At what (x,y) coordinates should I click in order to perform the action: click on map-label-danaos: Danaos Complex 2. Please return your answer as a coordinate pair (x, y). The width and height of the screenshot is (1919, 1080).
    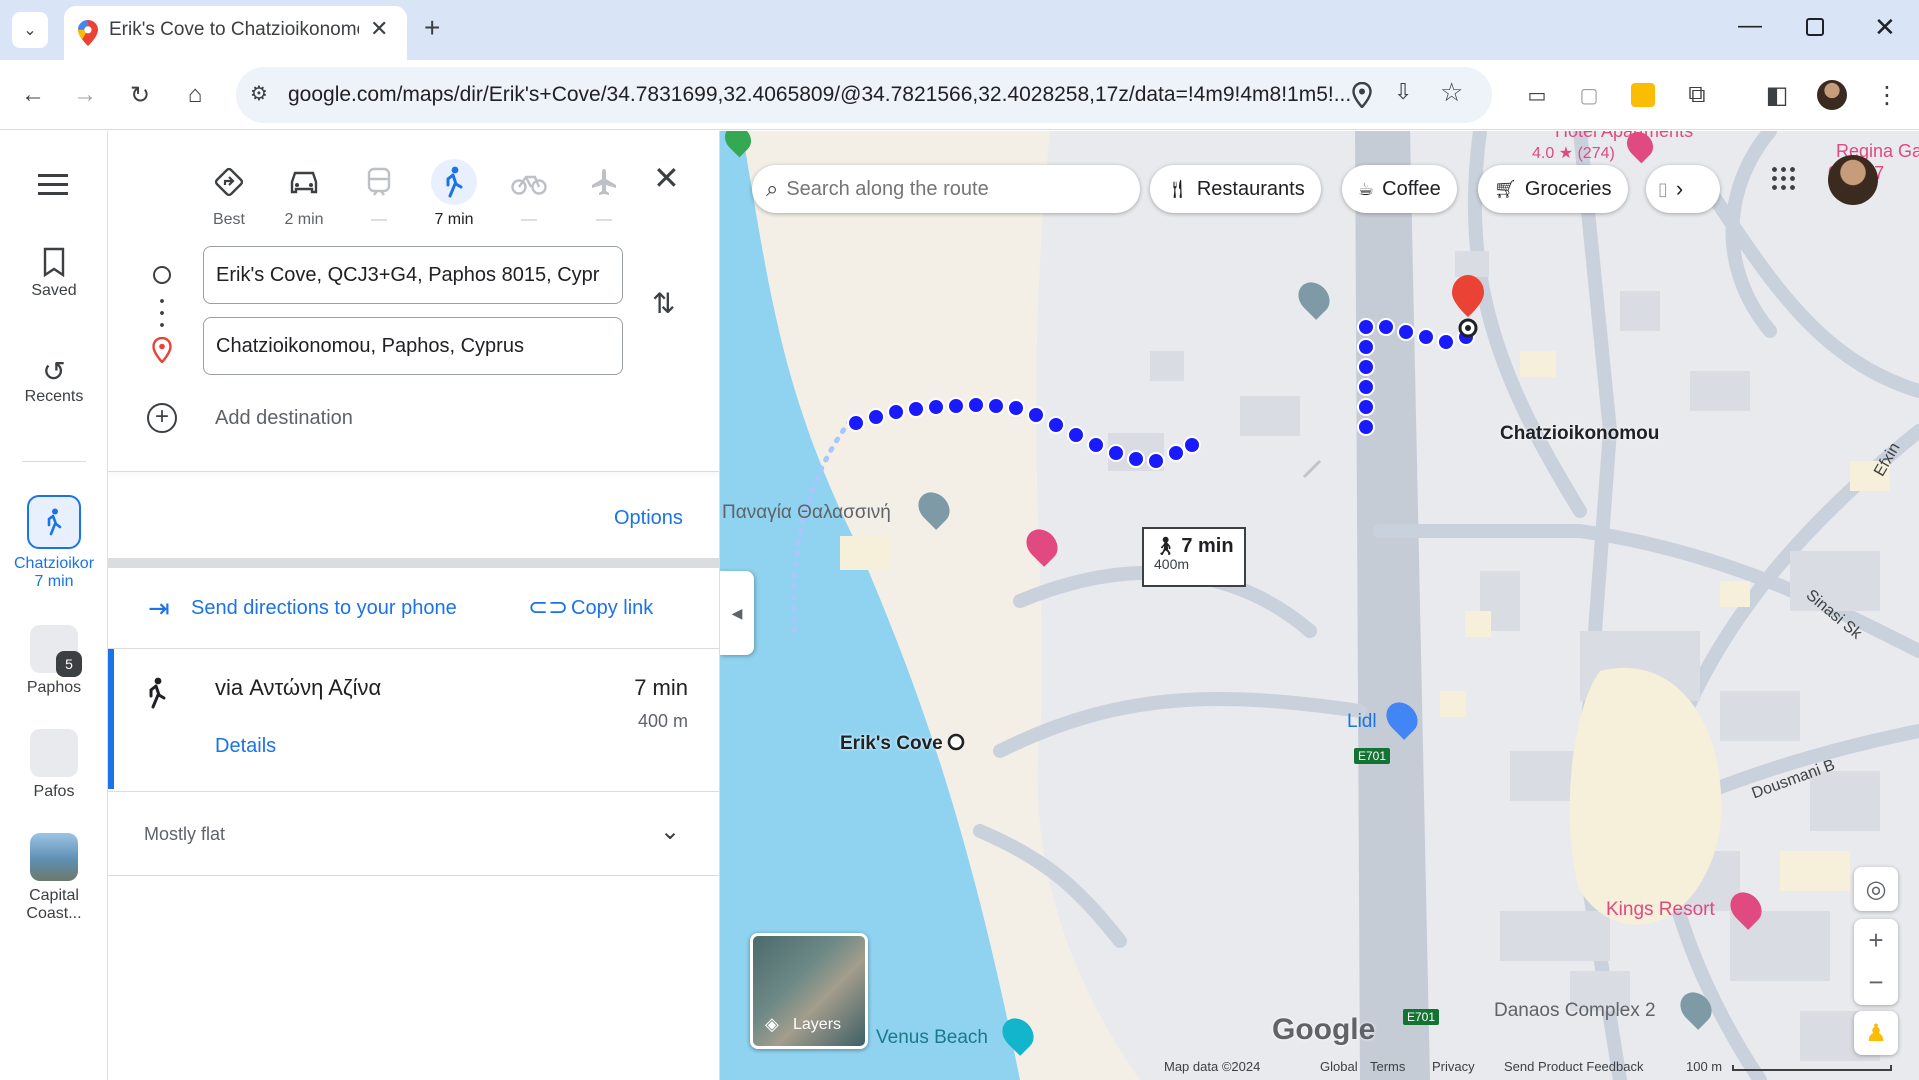
    Looking at the image, I should click on (1575, 1011).